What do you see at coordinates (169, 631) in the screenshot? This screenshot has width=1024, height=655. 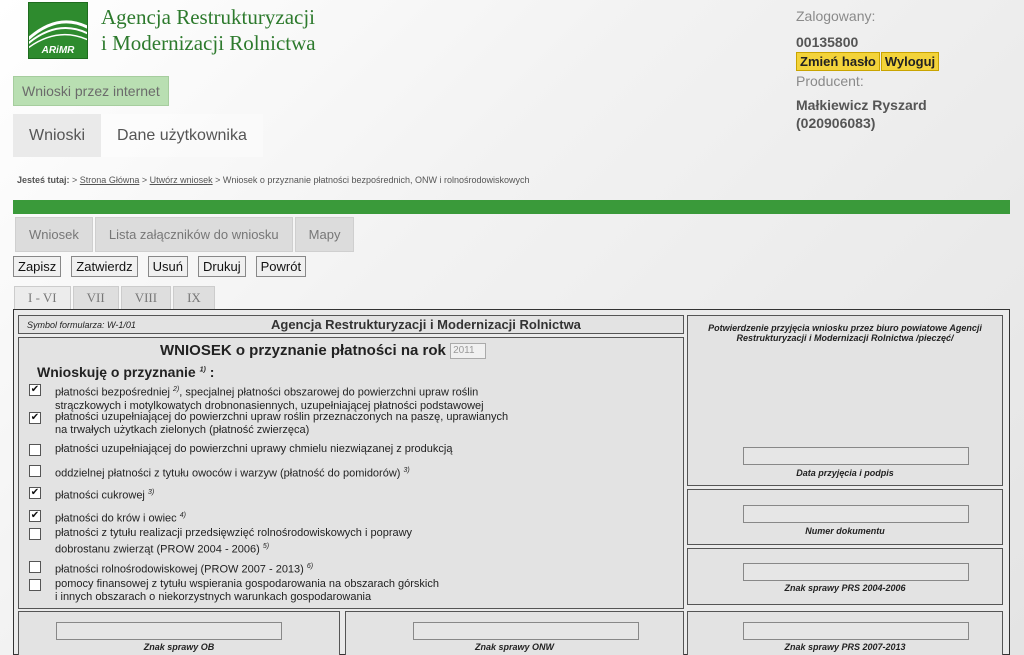 I see `ob-field` at bounding box center [169, 631].